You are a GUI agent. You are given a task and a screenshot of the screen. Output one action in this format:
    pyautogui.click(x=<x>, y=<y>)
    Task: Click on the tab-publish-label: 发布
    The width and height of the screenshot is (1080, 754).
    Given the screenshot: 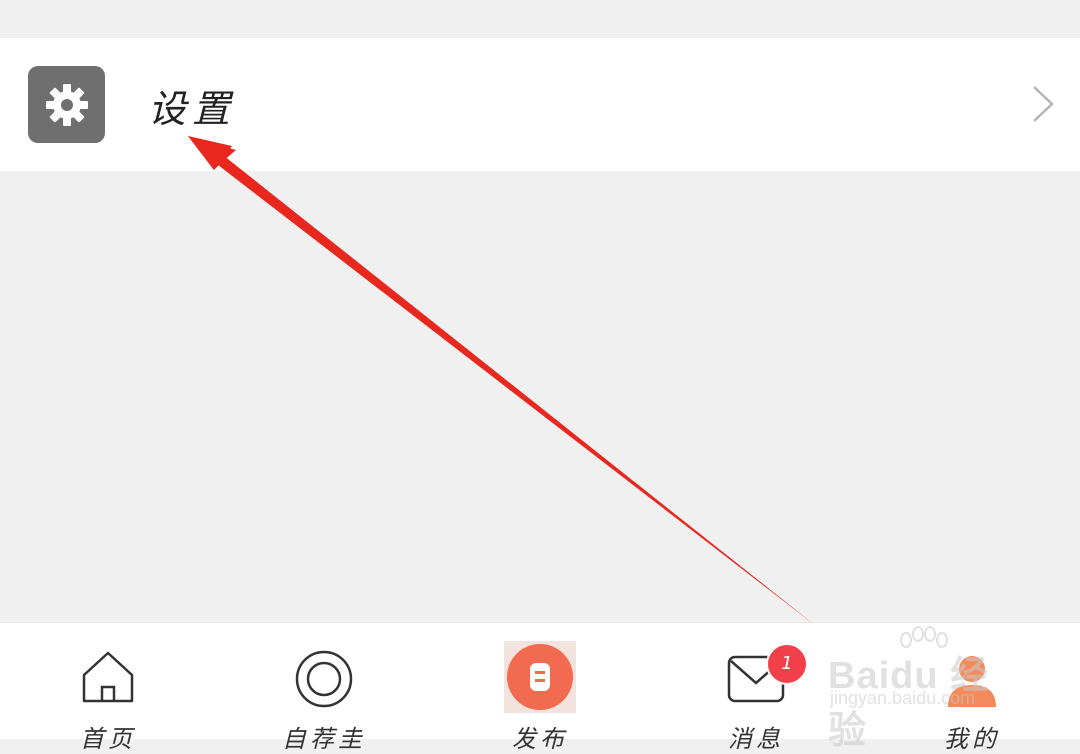 What is the action you would take?
    pyautogui.click(x=540, y=739)
    